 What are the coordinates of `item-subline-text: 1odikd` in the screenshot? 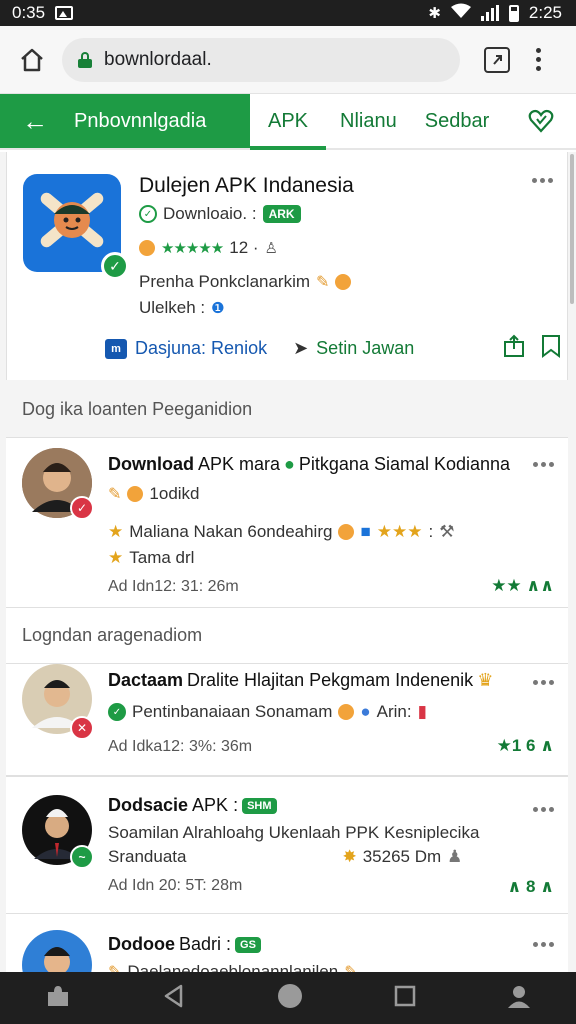 It's located at (174, 493).